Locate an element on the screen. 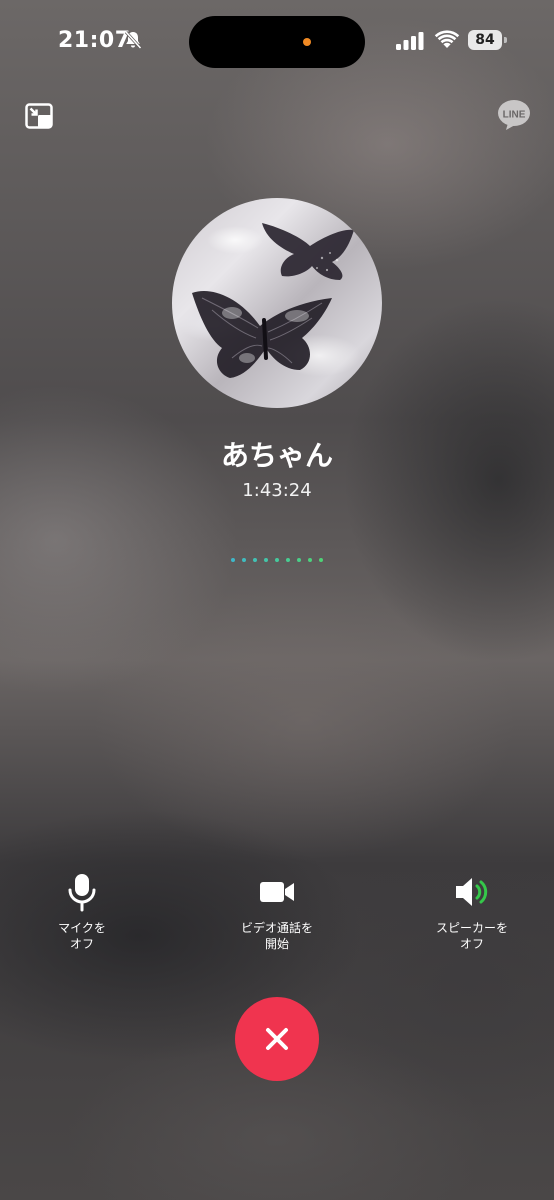  dynamic-island is located at coordinates (277, 42).